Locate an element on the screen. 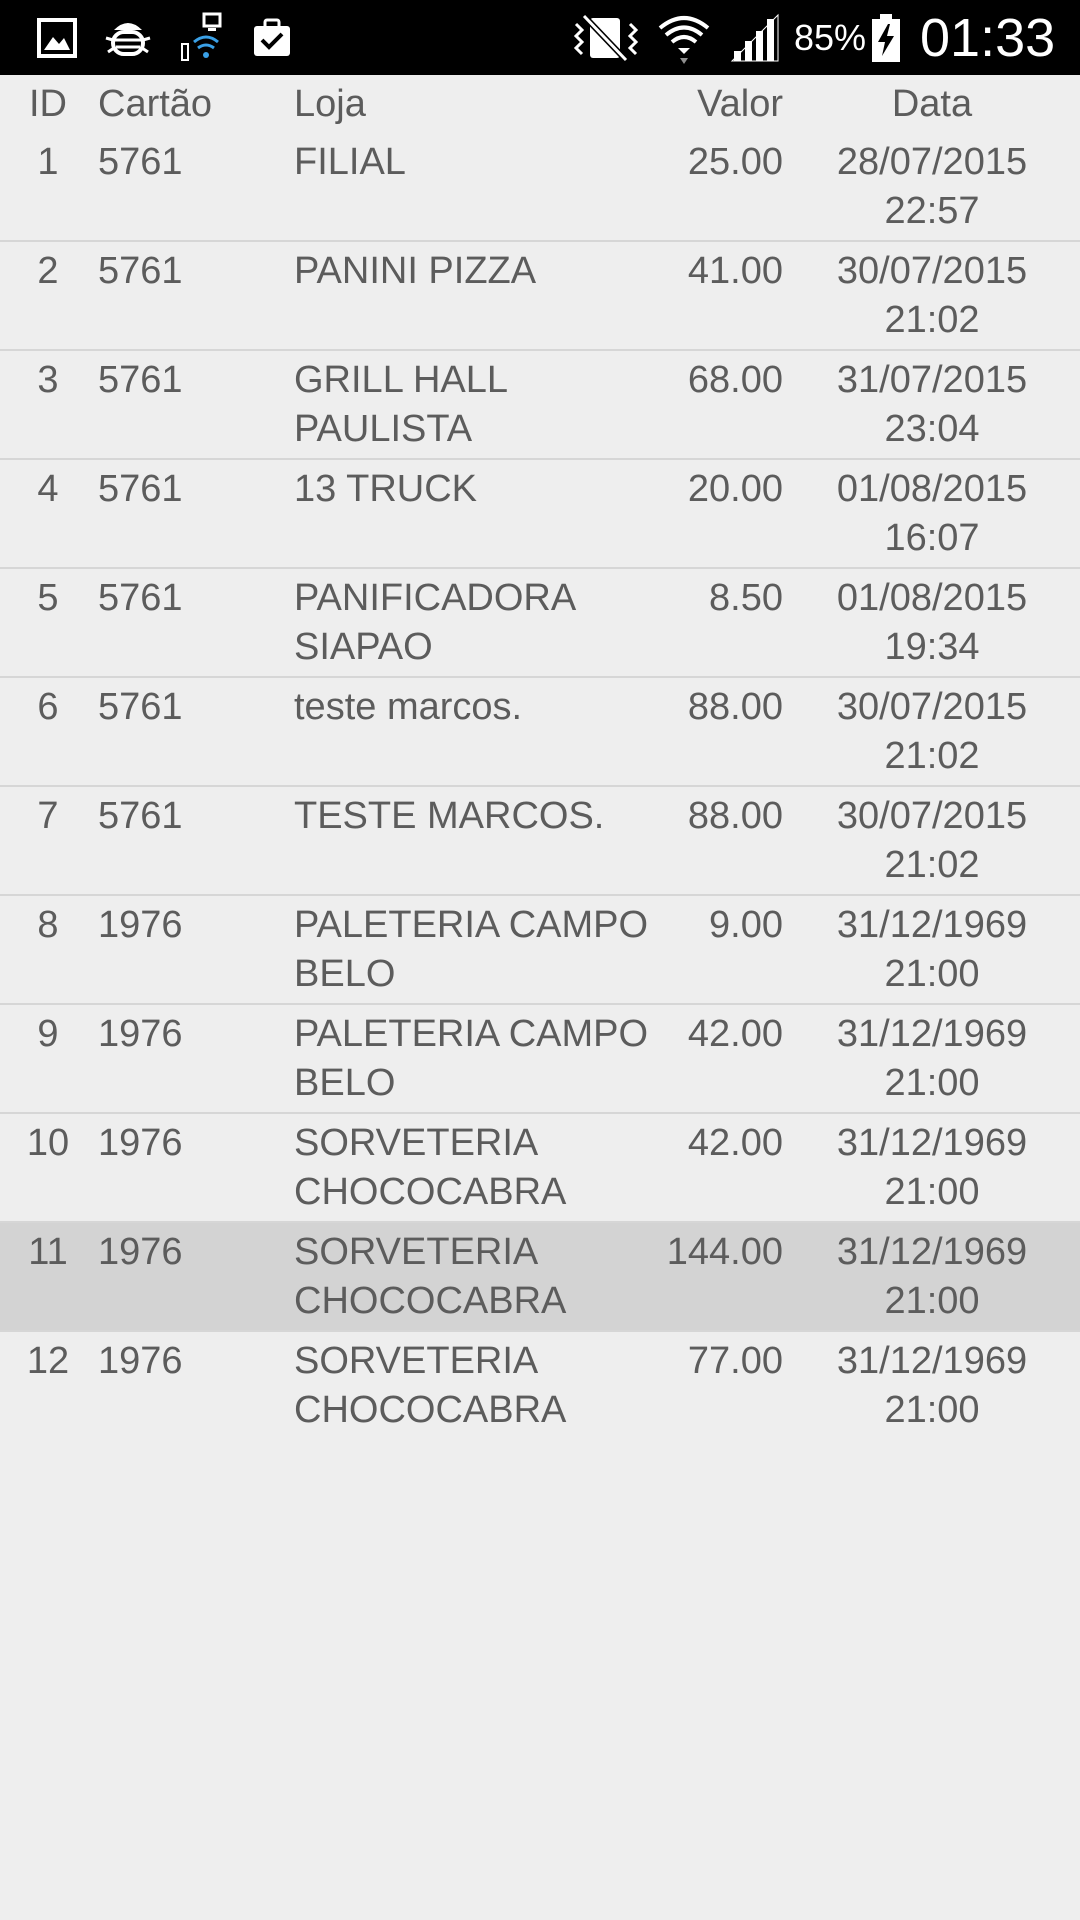 This screenshot has width=1080, height=1920. row-store: 13 TRUCK is located at coordinates (386, 489).